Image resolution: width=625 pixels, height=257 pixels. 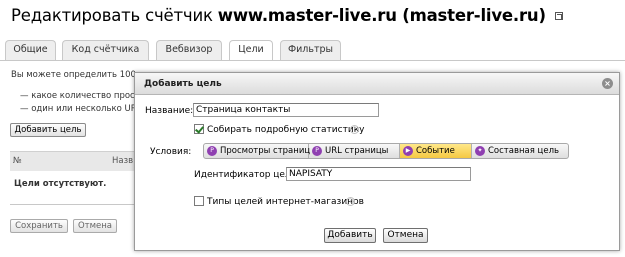 What do you see at coordinates (199, 129) in the screenshot?
I see `detailed-stats-checkbox` at bounding box center [199, 129].